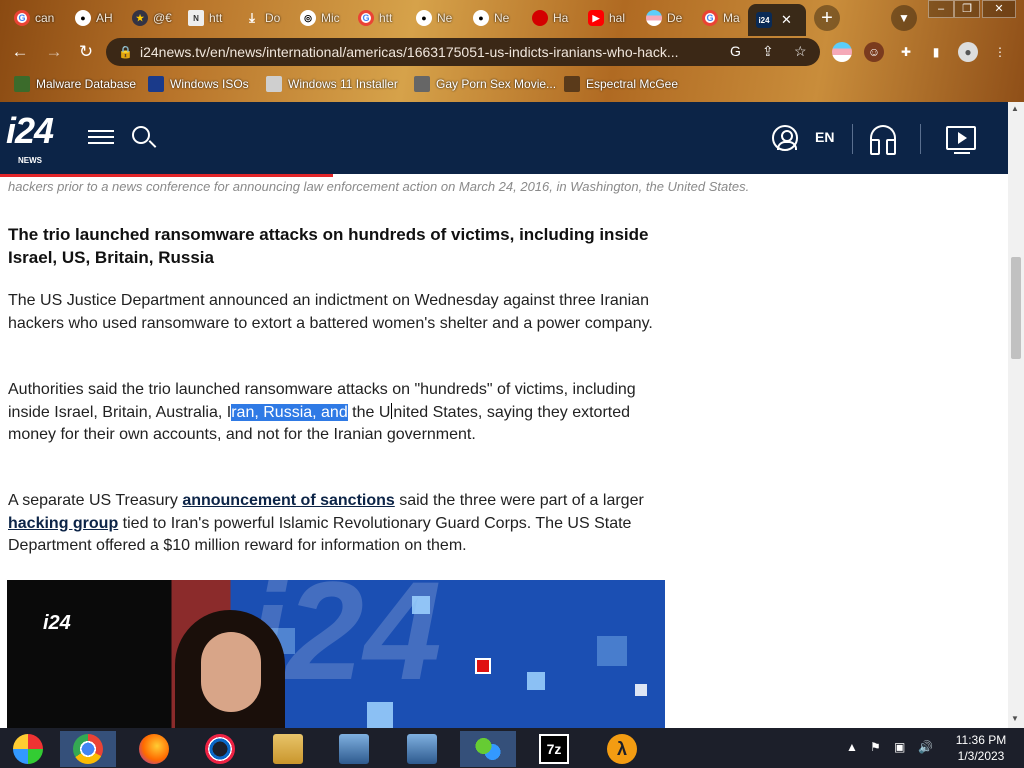  What do you see at coordinates (941, 9) in the screenshot?
I see `minimize-button: –` at bounding box center [941, 9].